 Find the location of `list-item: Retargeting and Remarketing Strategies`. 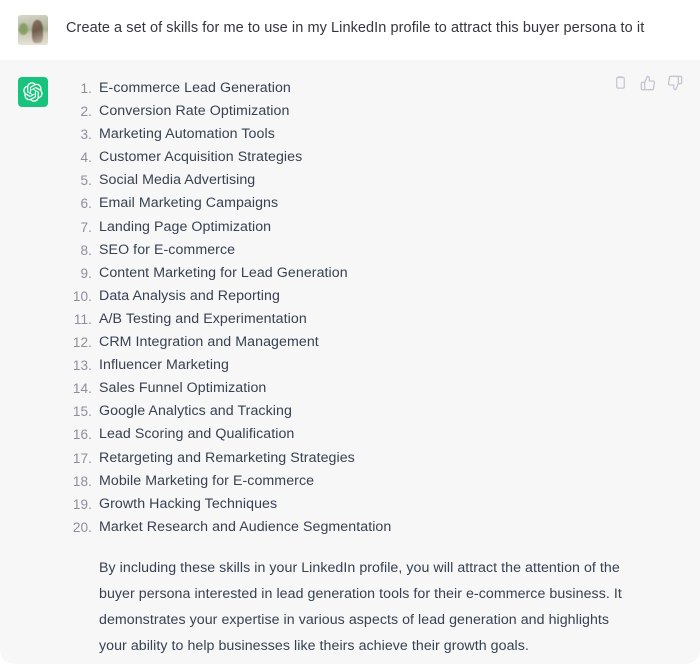

list-item: Retargeting and Remarketing Strategies is located at coordinates (210, 458).